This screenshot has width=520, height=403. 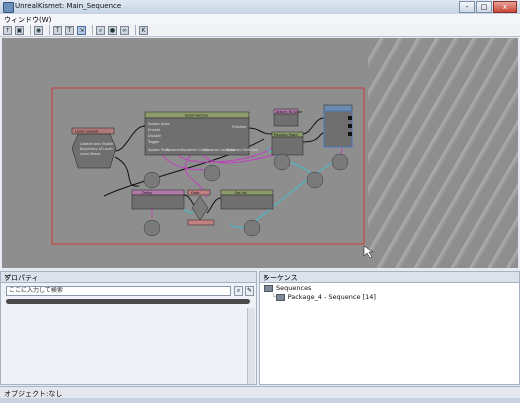 I want to click on sequences-close-icon: ×, so click(x=389, y=277).